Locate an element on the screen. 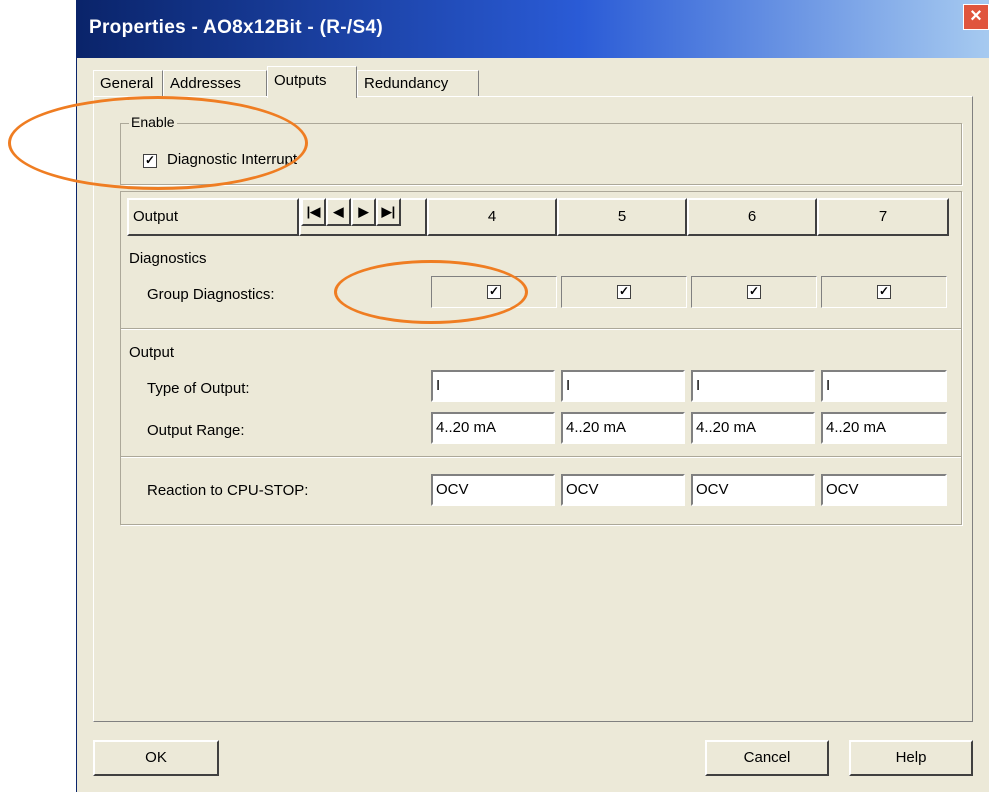  group-diag-checkbox-6: ✓ is located at coordinates (754, 292).